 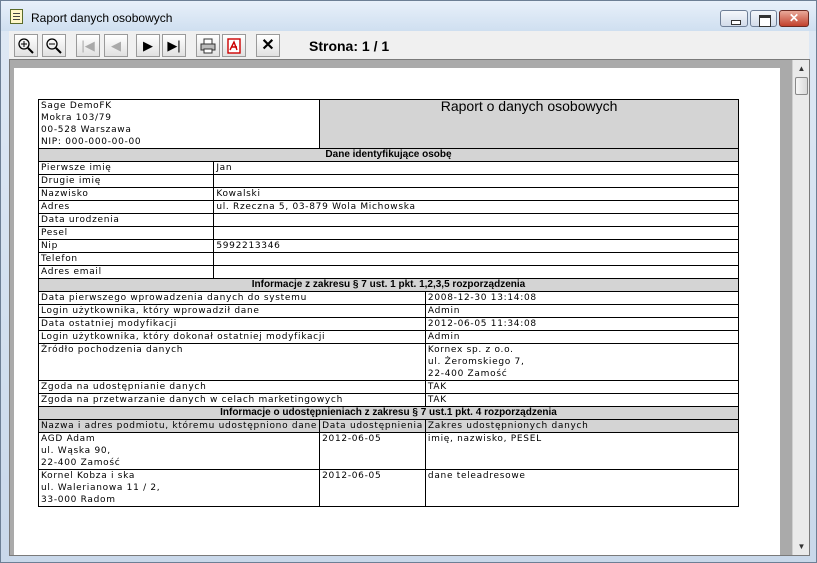 I want to click on scroll-thumb, so click(x=801, y=86).